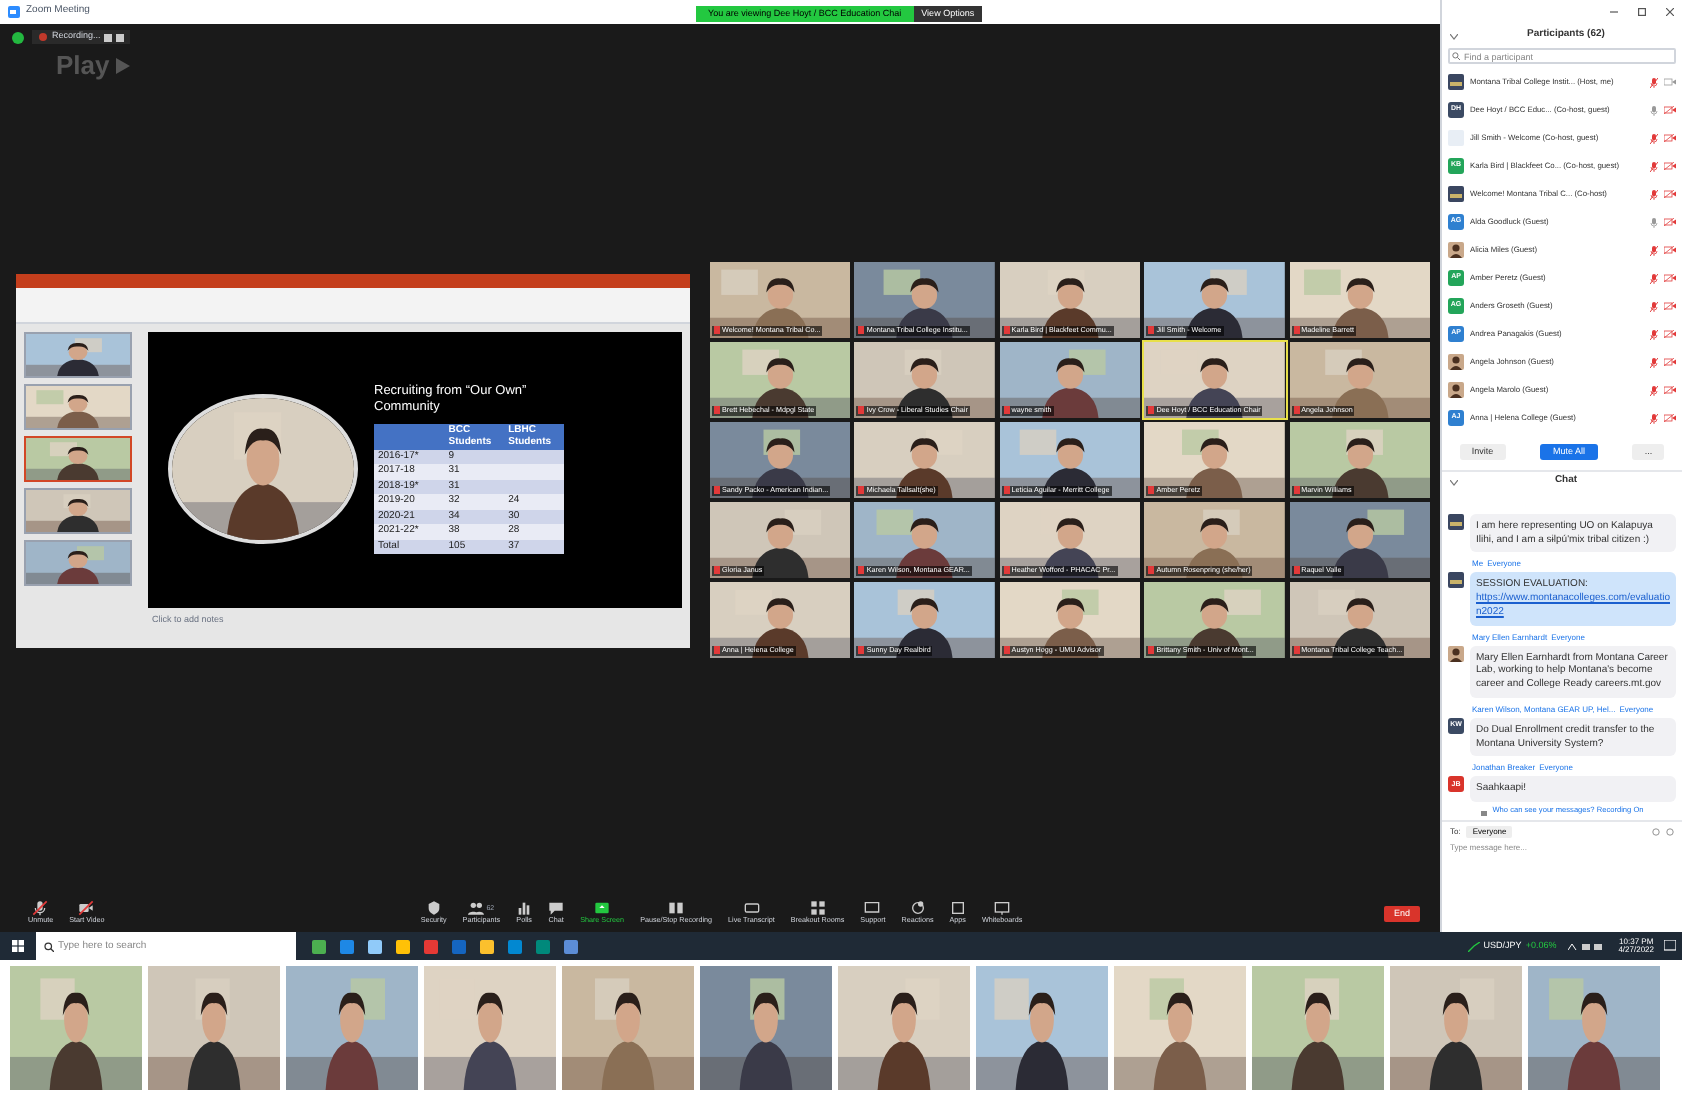 This screenshot has height=1094, width=1682. Describe the element at coordinates (556, 908) in the screenshot. I see `speech-bubble-icon` at that location.